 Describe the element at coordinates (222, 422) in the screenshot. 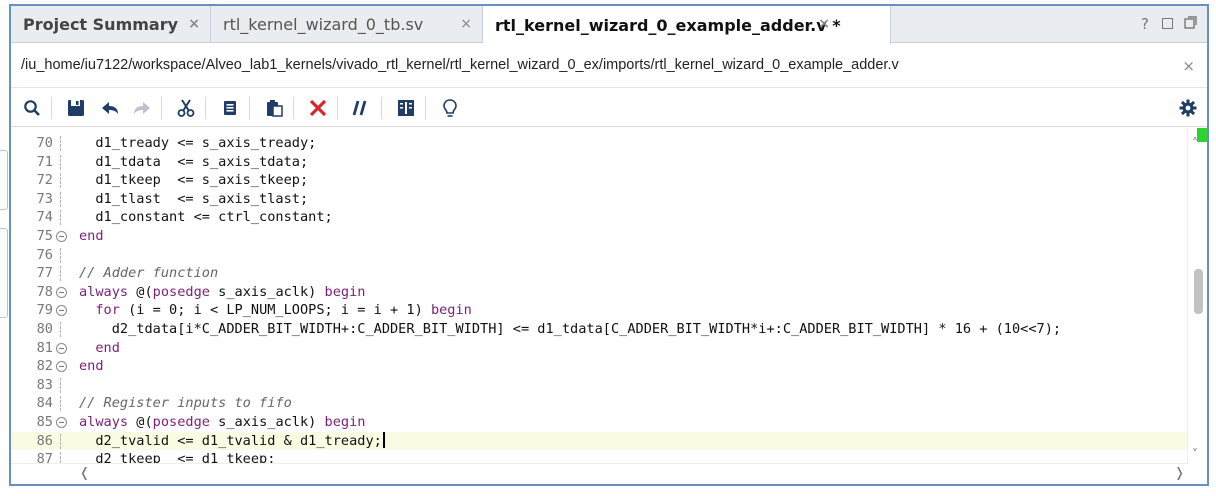

I see `code-text: always @(posedge s_axis_aclk) begin` at that location.